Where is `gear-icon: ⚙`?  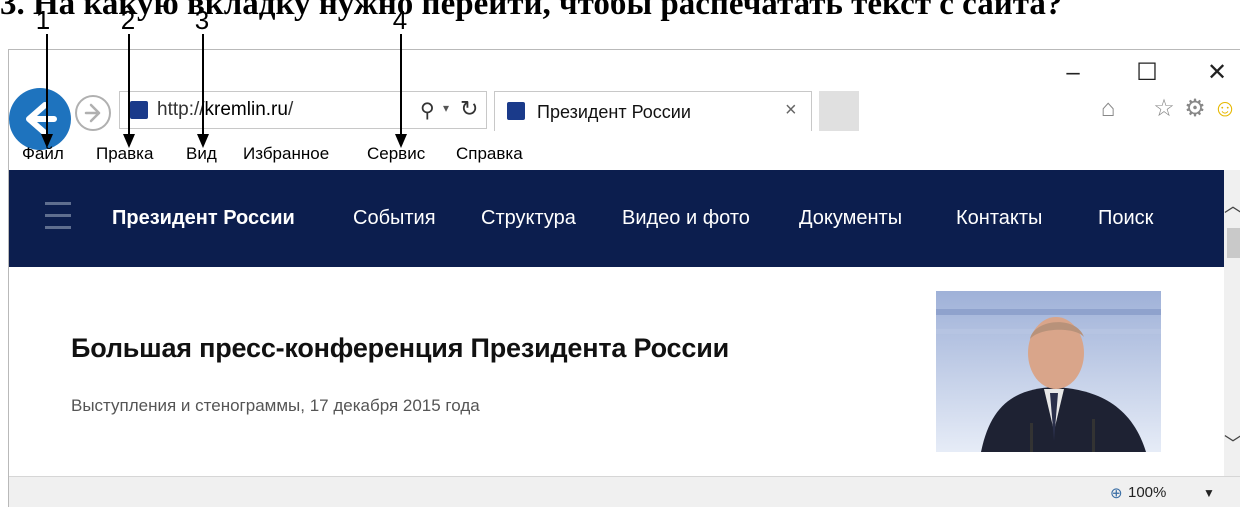 gear-icon: ⚙ is located at coordinates (1195, 109).